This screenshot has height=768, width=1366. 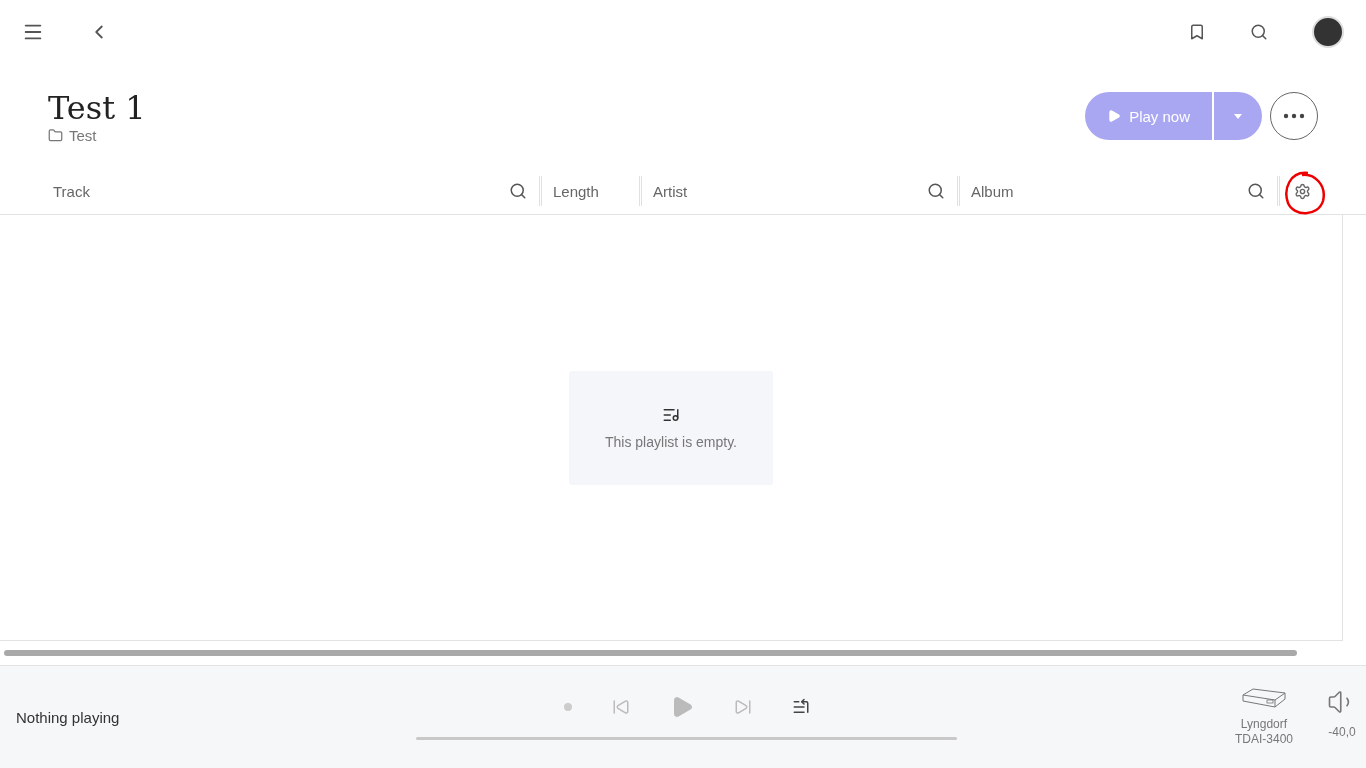 What do you see at coordinates (686, 738) in the screenshot?
I see `progress-track` at bounding box center [686, 738].